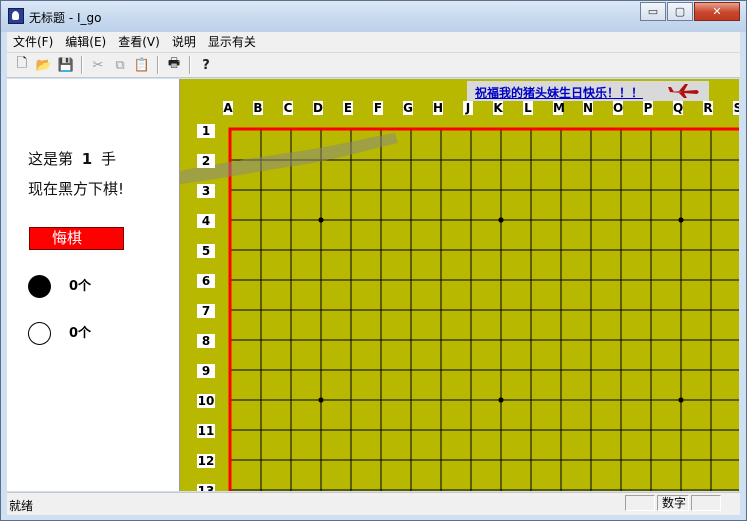 This screenshot has height=521, width=747. I want to click on menu-view: 查看(V), so click(139, 42).